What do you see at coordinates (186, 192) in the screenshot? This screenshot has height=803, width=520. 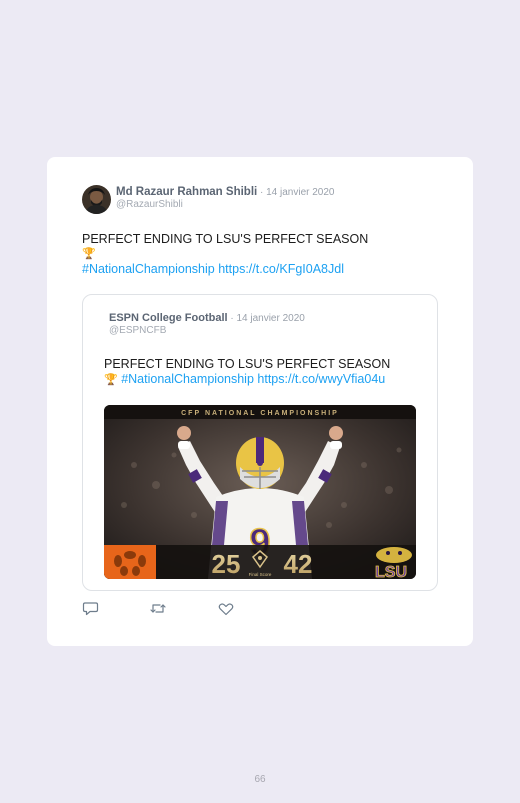 I see `author-name-text: Md Razaur Rahman Shibli` at bounding box center [186, 192].